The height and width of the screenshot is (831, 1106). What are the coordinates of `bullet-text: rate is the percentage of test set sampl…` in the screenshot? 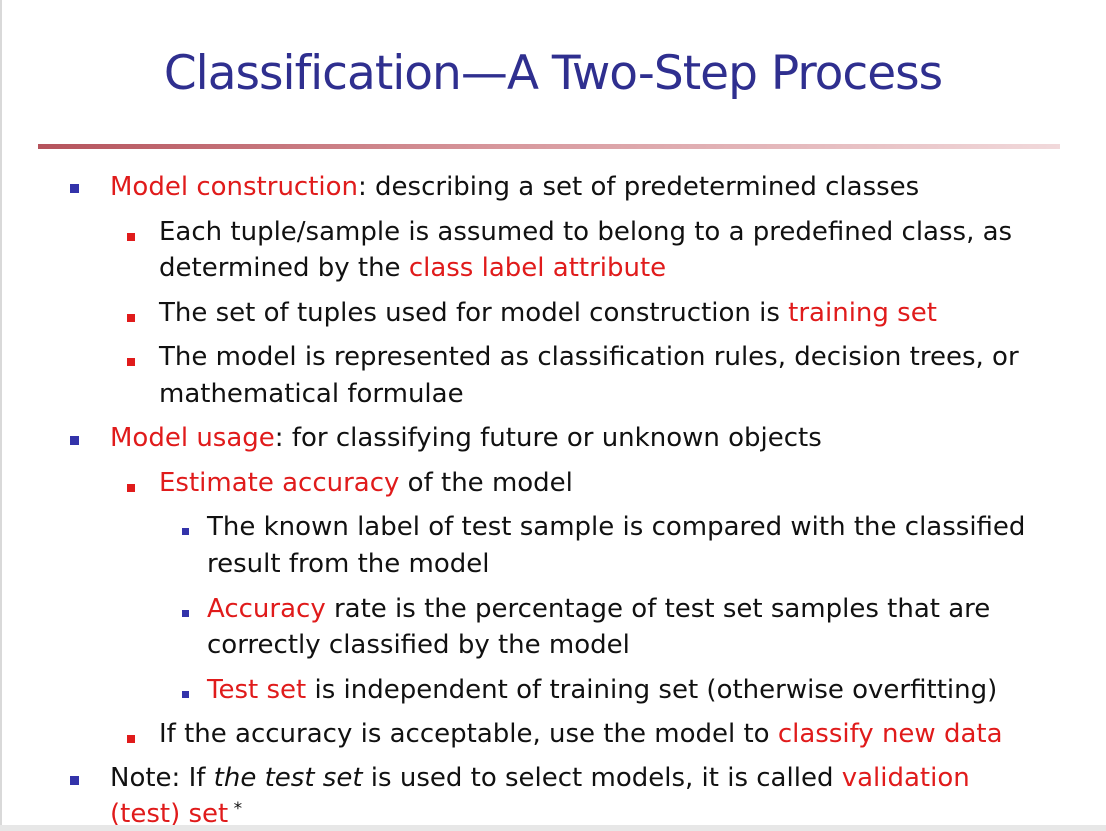 It's located at (658, 609).